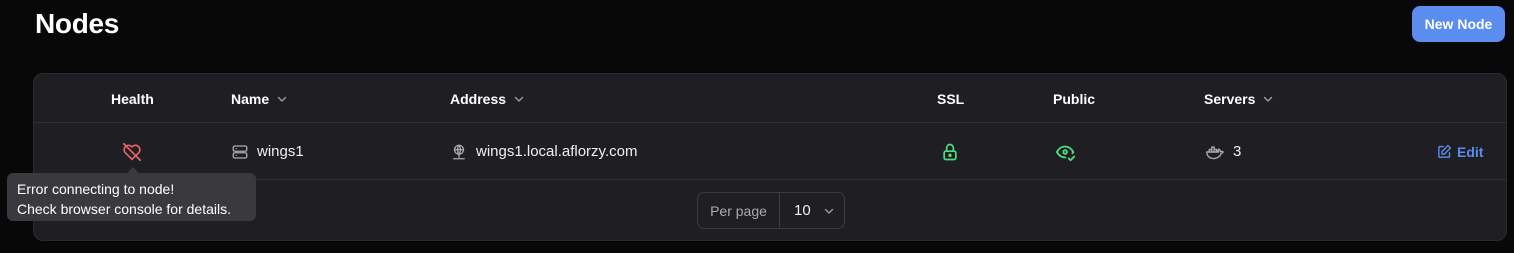  I want to click on node-name: wings1, so click(280, 151).